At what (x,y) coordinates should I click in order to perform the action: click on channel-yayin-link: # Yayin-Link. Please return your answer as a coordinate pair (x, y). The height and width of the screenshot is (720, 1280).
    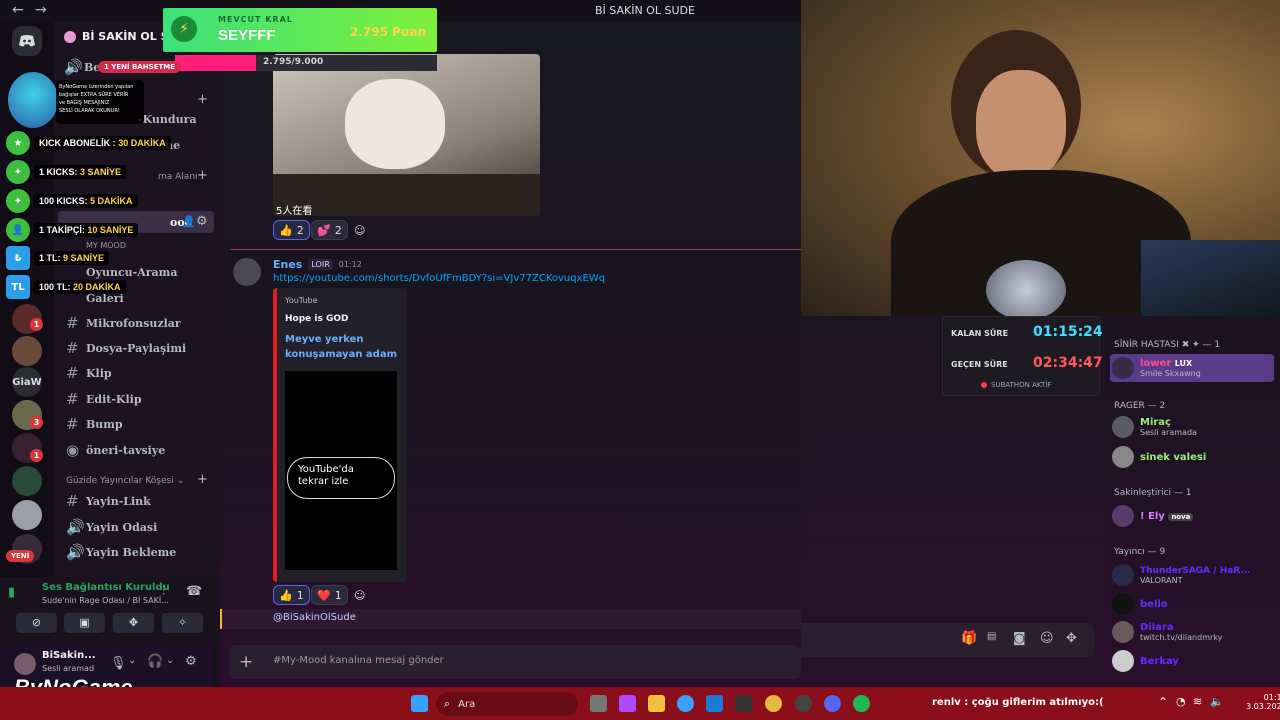
    Looking at the image, I should click on (108, 501).